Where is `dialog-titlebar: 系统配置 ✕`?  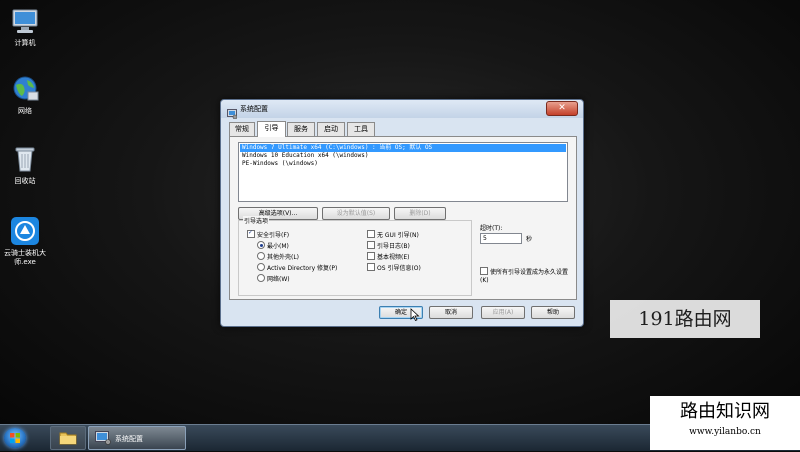
dialog-titlebar: 系统配置 ✕ is located at coordinates (402, 110).